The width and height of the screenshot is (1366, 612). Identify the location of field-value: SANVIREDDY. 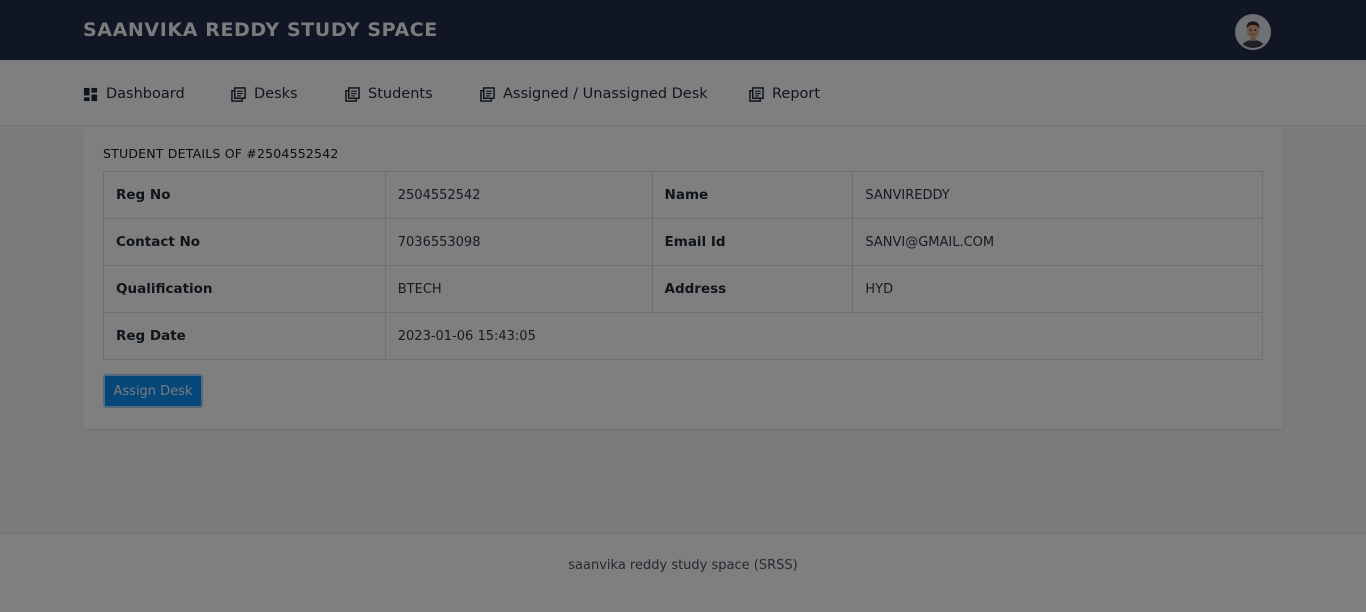
(1057, 195).